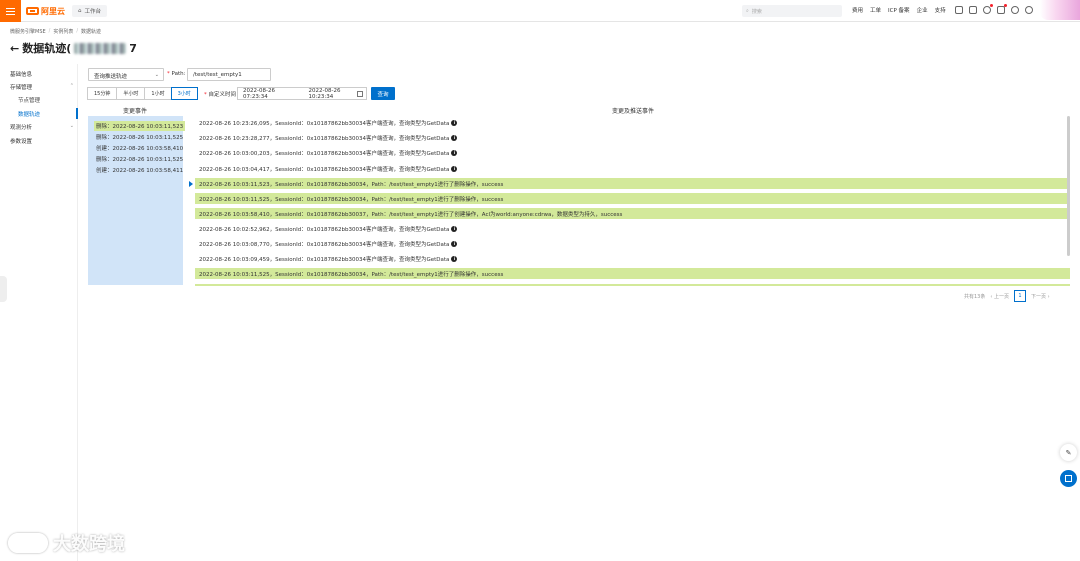 This screenshot has height=561, width=1080. Describe the element at coordinates (1040, 296) in the screenshot. I see `next-page-button: 下一页 ›` at that location.